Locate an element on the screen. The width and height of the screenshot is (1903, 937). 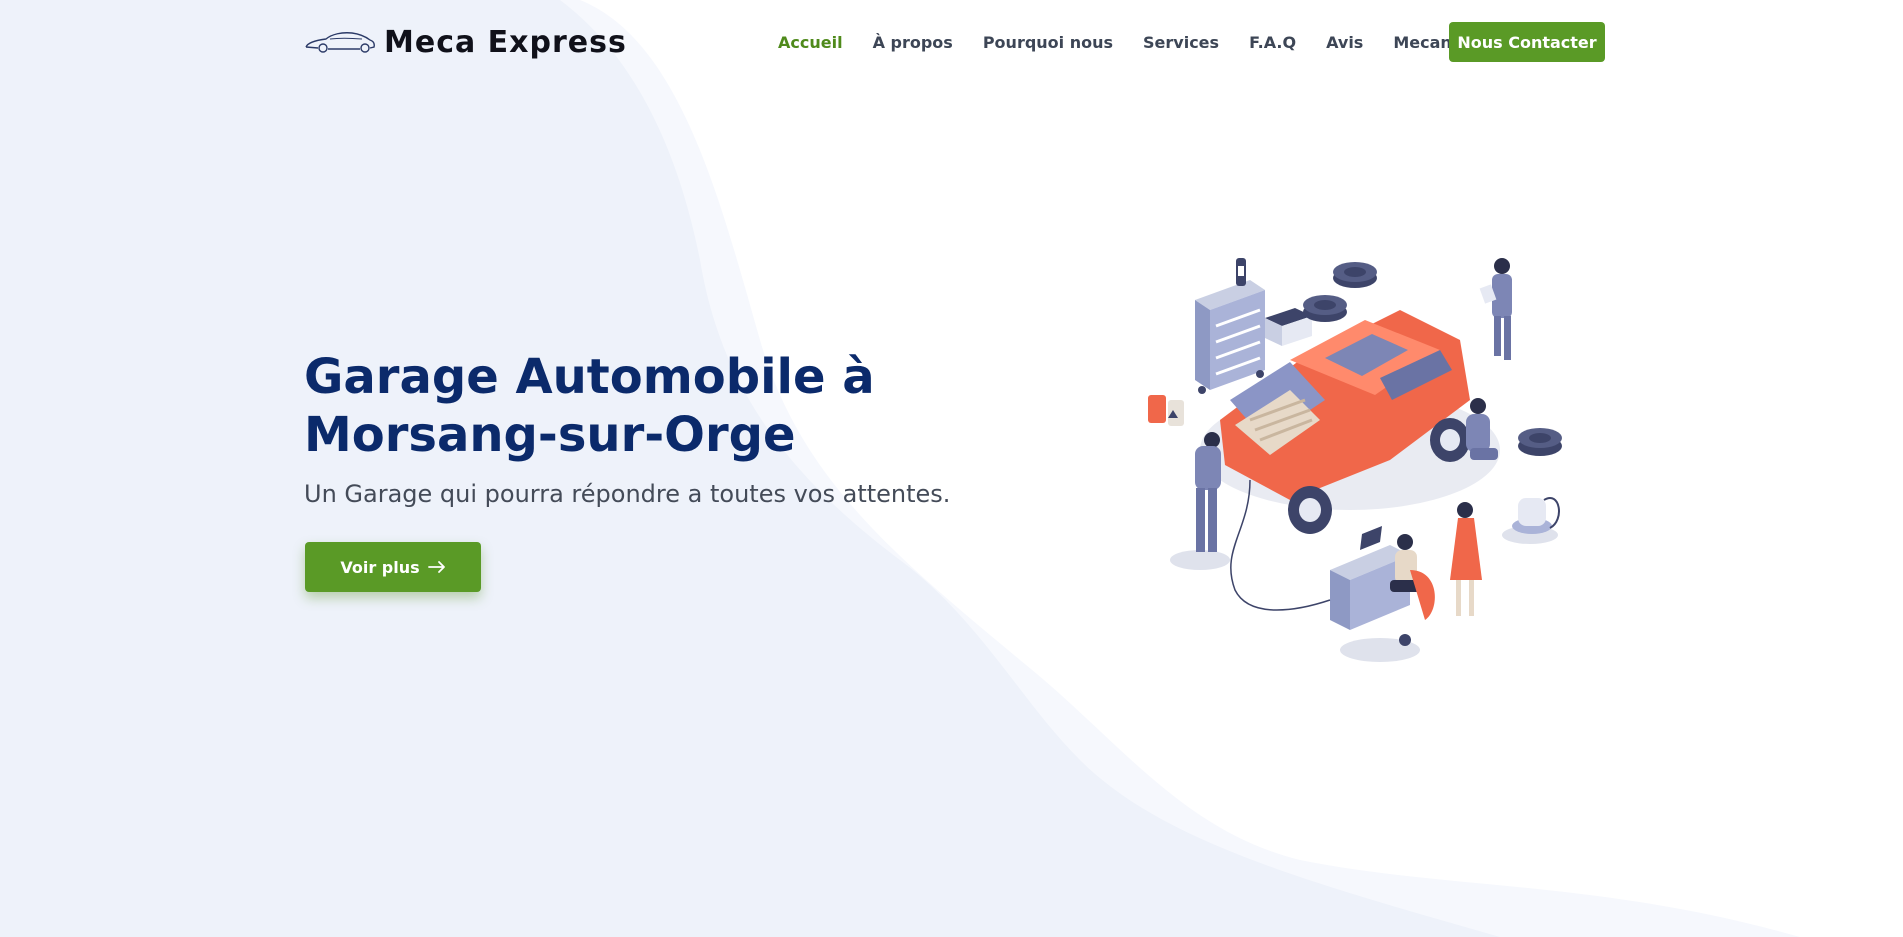
mechanic-with-tablet is located at coordinates (1495, 309).